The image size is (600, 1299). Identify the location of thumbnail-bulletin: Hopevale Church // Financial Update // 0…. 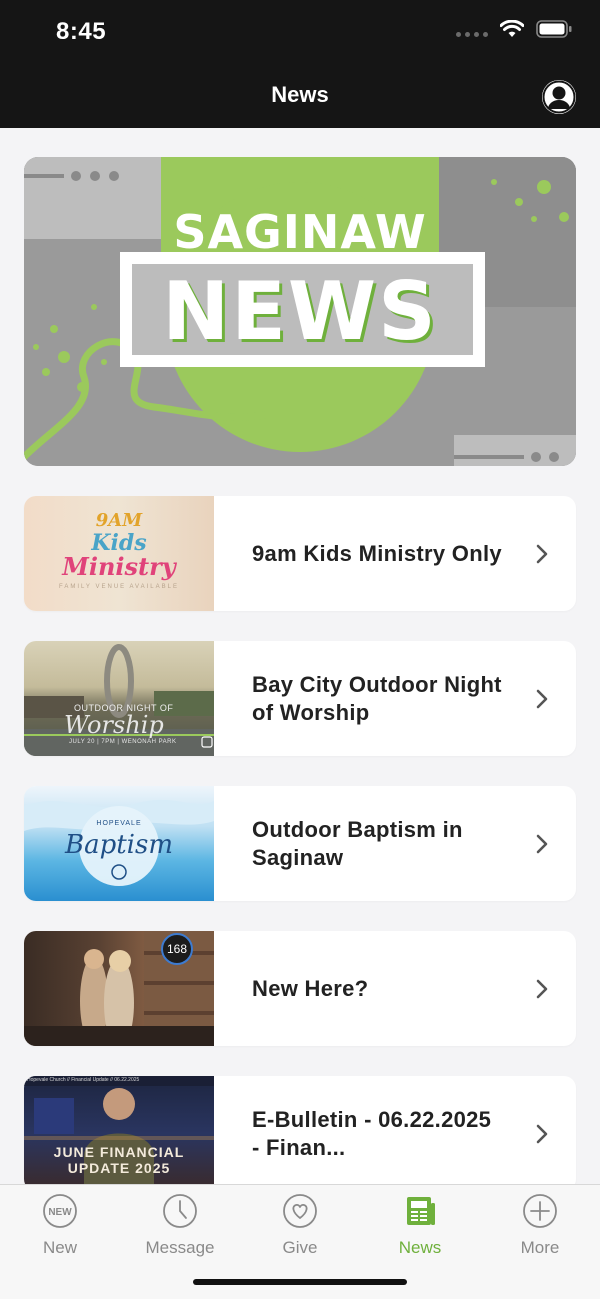
(119, 1133).